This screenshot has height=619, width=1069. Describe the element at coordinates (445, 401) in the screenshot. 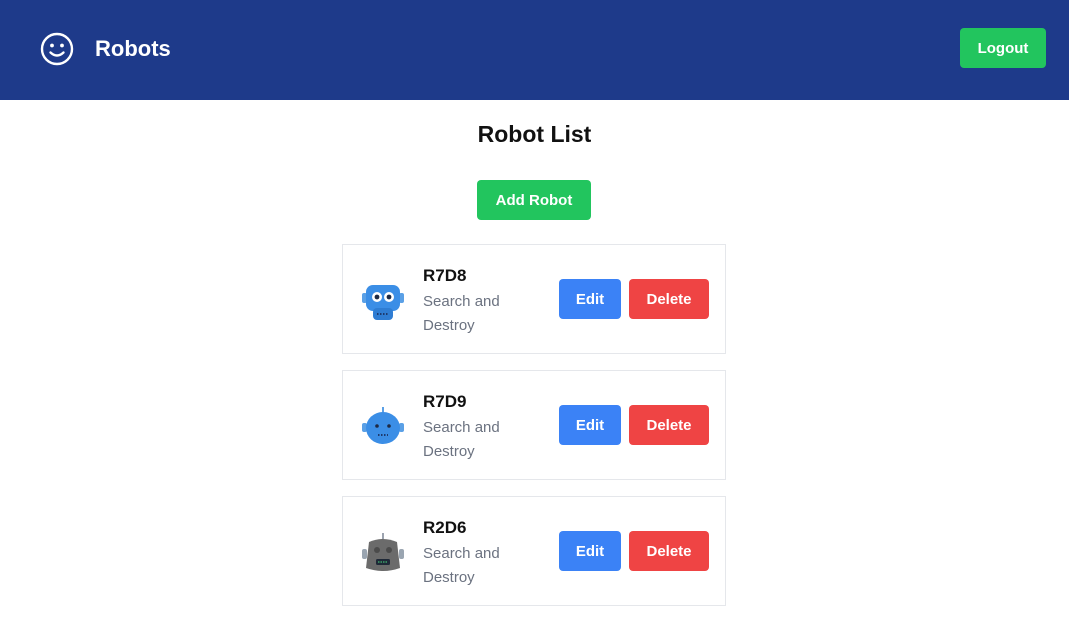

I see `robot-name: R7D9` at that location.